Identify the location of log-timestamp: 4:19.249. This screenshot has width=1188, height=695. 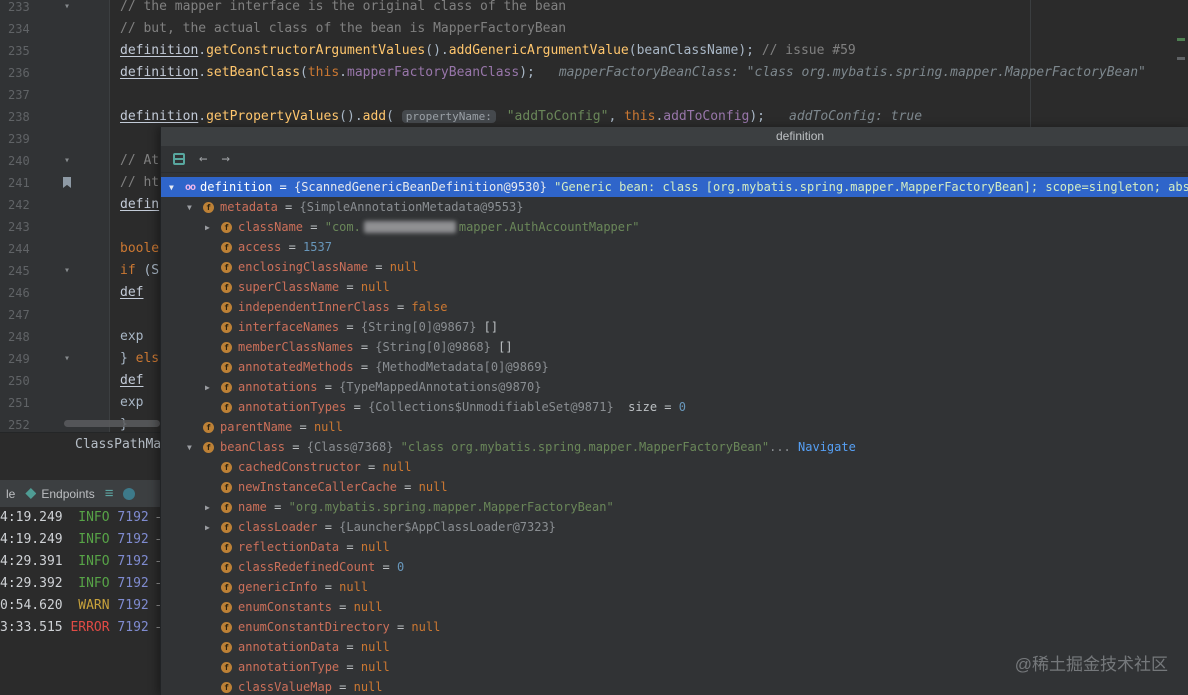
(31, 517).